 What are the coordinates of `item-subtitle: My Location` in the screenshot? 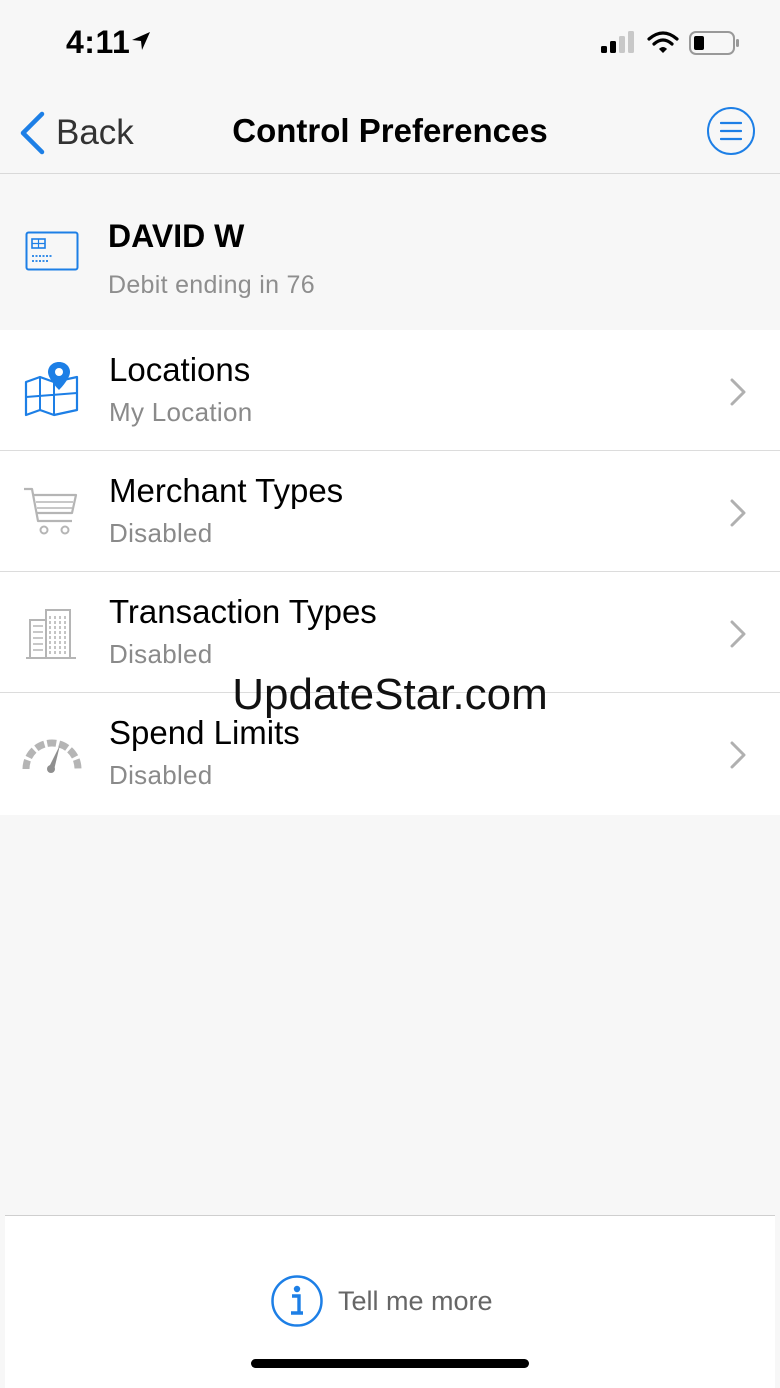 It's located at (181, 412).